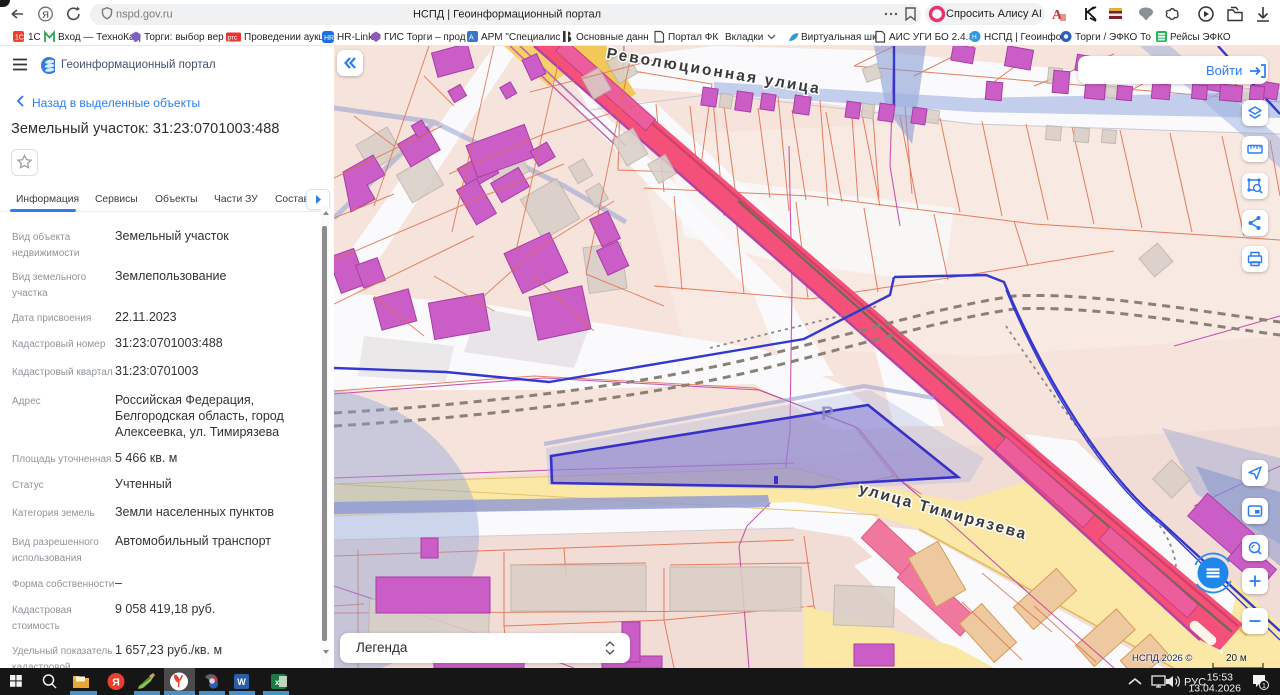  Describe the element at coordinates (233, 38) in the screenshot. I see `svg-text: ртс` at that location.